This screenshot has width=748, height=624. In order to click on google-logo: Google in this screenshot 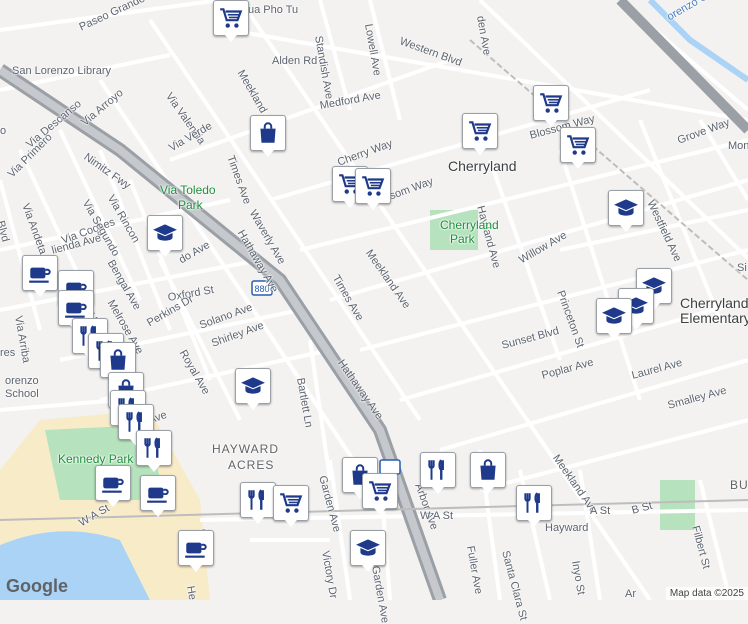, I will do `click(37, 586)`.